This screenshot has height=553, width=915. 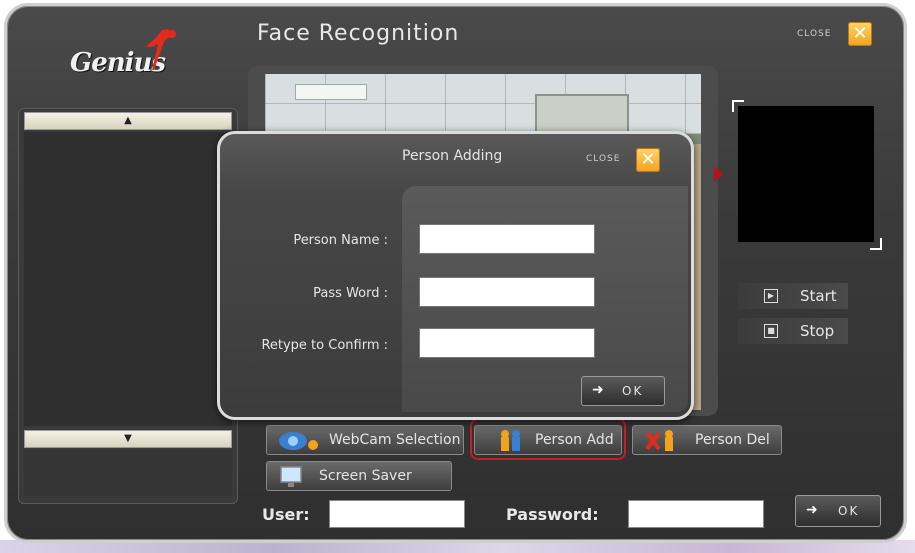 I want to click on start-label: Start, so click(x=818, y=296).